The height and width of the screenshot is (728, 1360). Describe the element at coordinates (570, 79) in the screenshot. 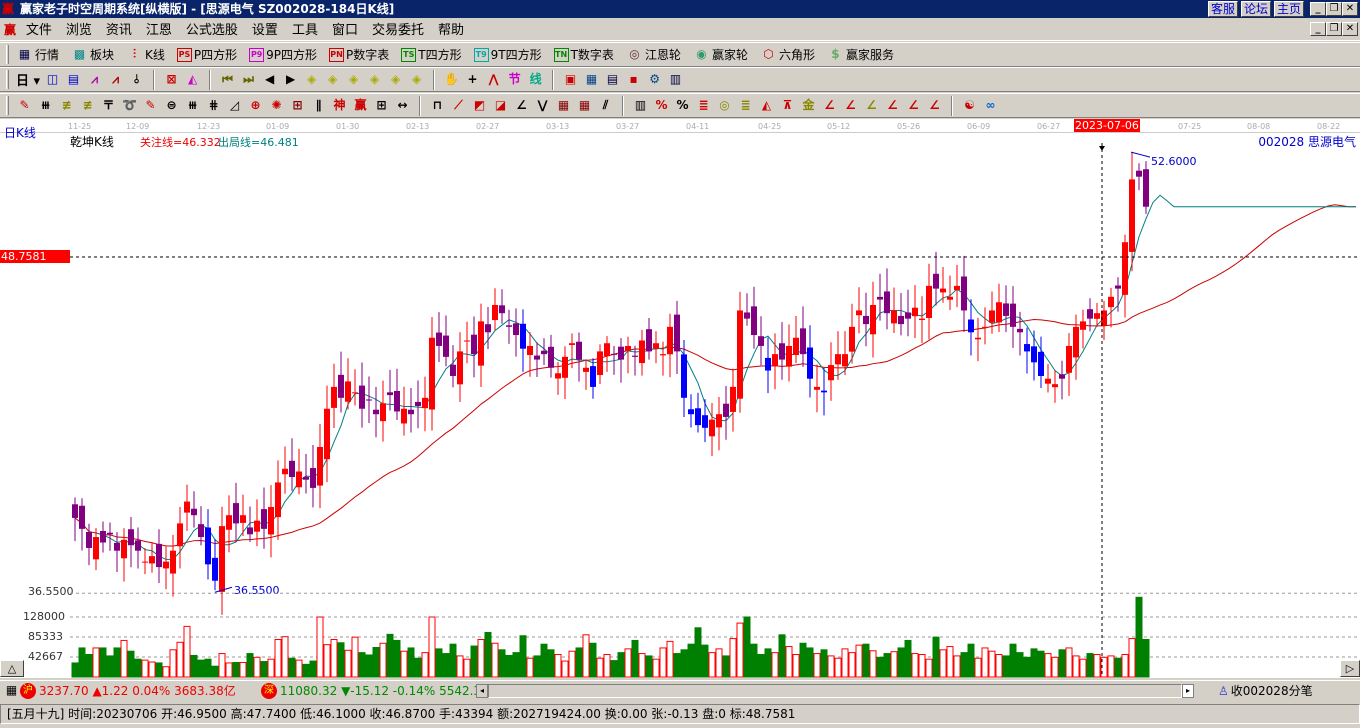

I see `calendar-icon: ▣` at that location.